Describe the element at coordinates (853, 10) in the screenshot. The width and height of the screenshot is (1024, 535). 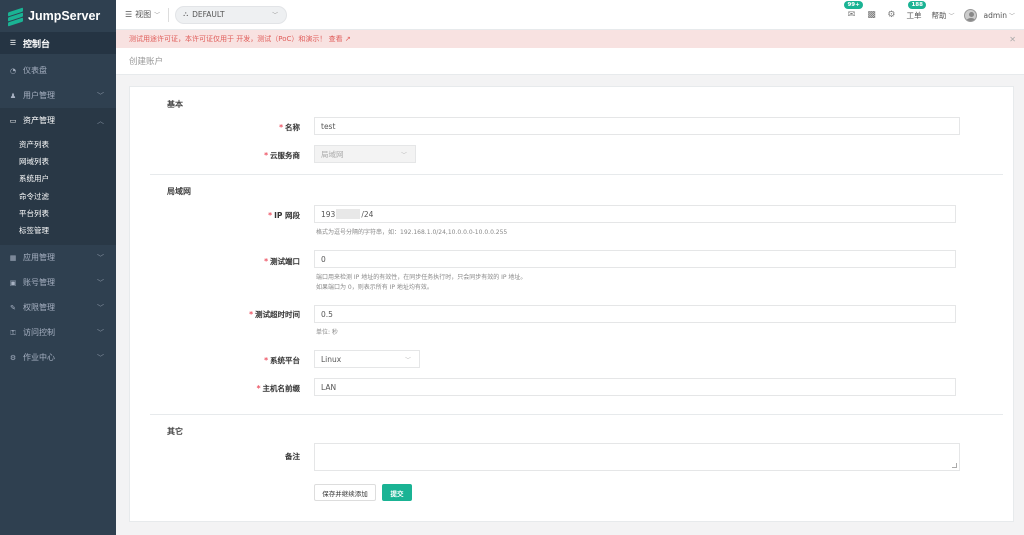
I see `mail-button: ✉ 99+` at that location.